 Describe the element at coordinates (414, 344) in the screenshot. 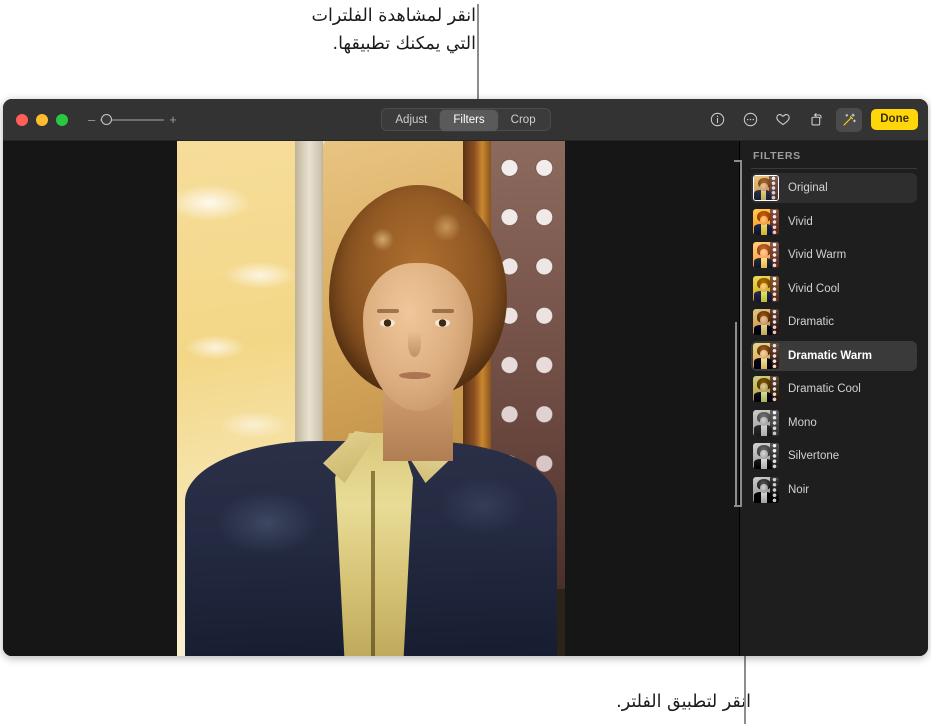

I see `photo-nose` at that location.